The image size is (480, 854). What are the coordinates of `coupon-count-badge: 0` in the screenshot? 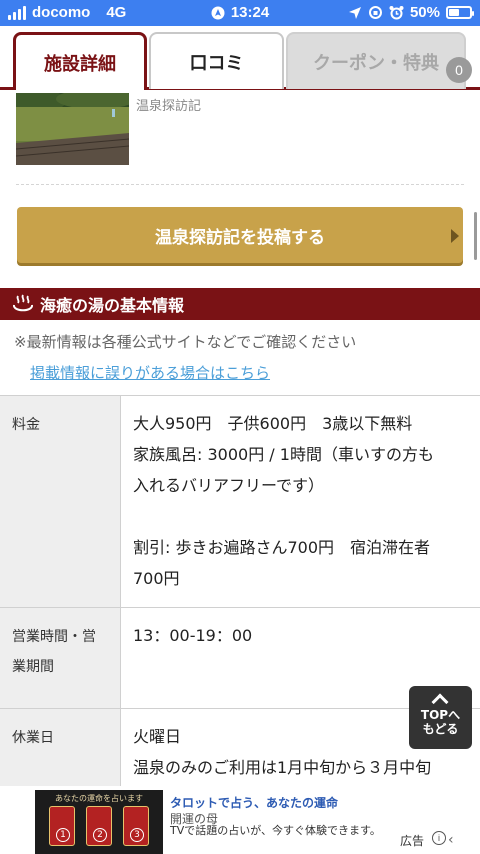 It's located at (459, 70).